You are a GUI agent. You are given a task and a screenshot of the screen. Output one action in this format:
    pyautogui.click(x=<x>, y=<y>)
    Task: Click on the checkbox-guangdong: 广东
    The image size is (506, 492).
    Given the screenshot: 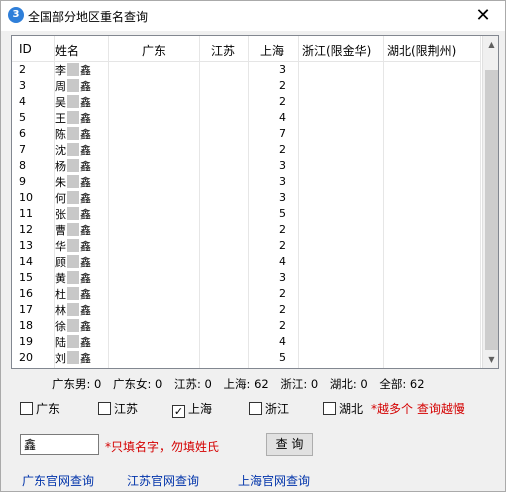 What is the action you would take?
    pyautogui.click(x=40, y=408)
    